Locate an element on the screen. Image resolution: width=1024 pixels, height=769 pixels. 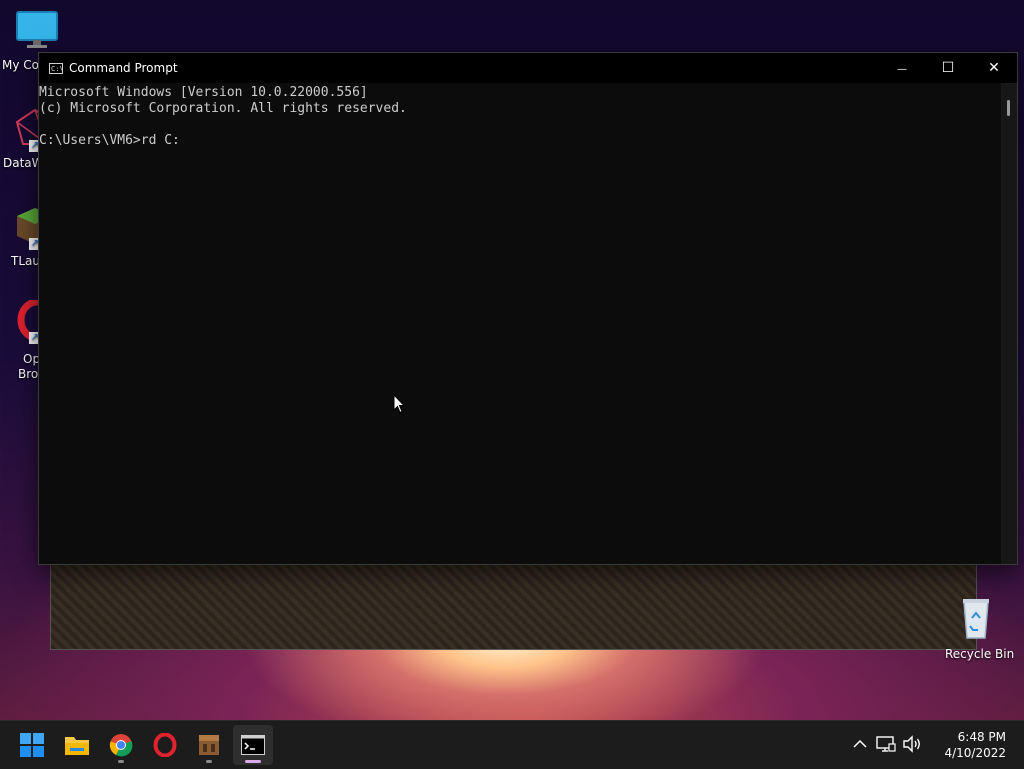
taskbar-file-explorer is located at coordinates (77, 745).